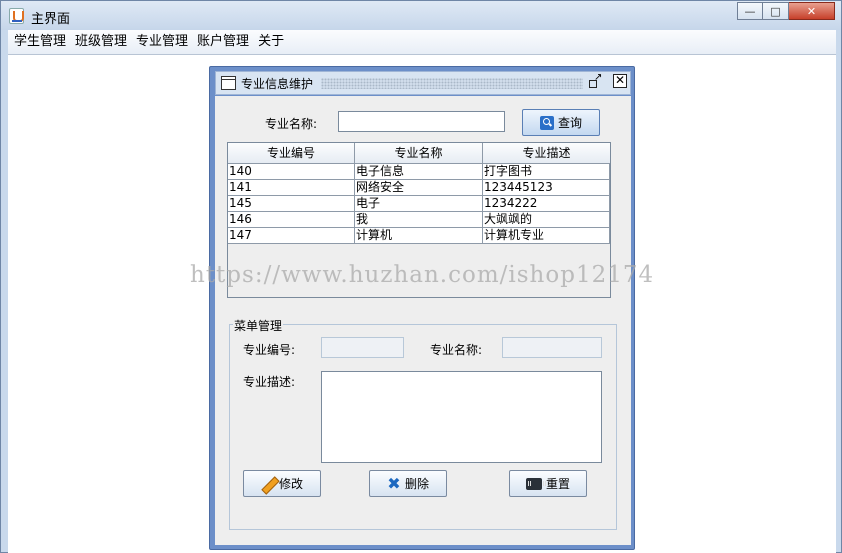 This screenshot has height=553, width=842. I want to click on search-button-label: 查询, so click(569, 123).